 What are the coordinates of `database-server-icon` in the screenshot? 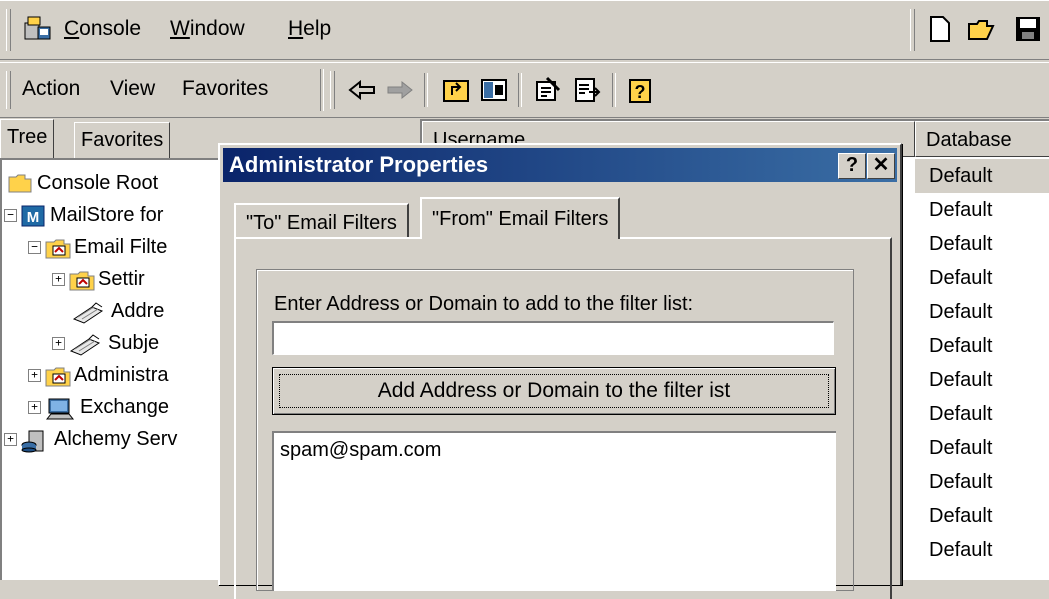 It's located at (35, 440).